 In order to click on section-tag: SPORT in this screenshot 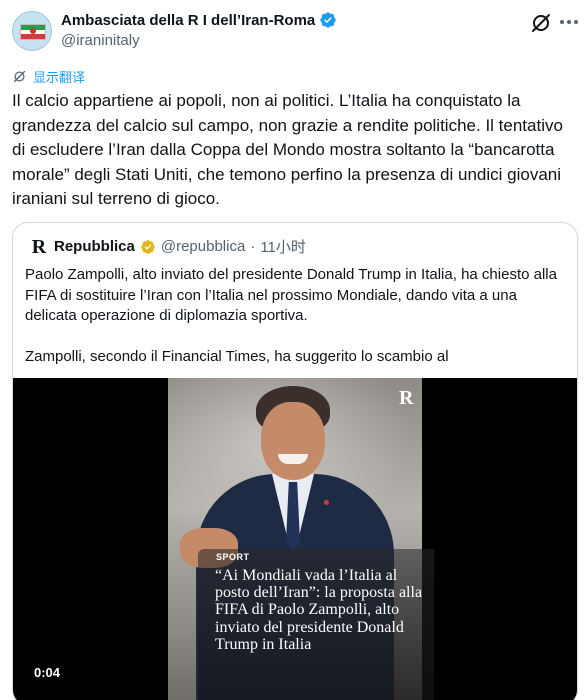, I will do `click(233, 557)`.